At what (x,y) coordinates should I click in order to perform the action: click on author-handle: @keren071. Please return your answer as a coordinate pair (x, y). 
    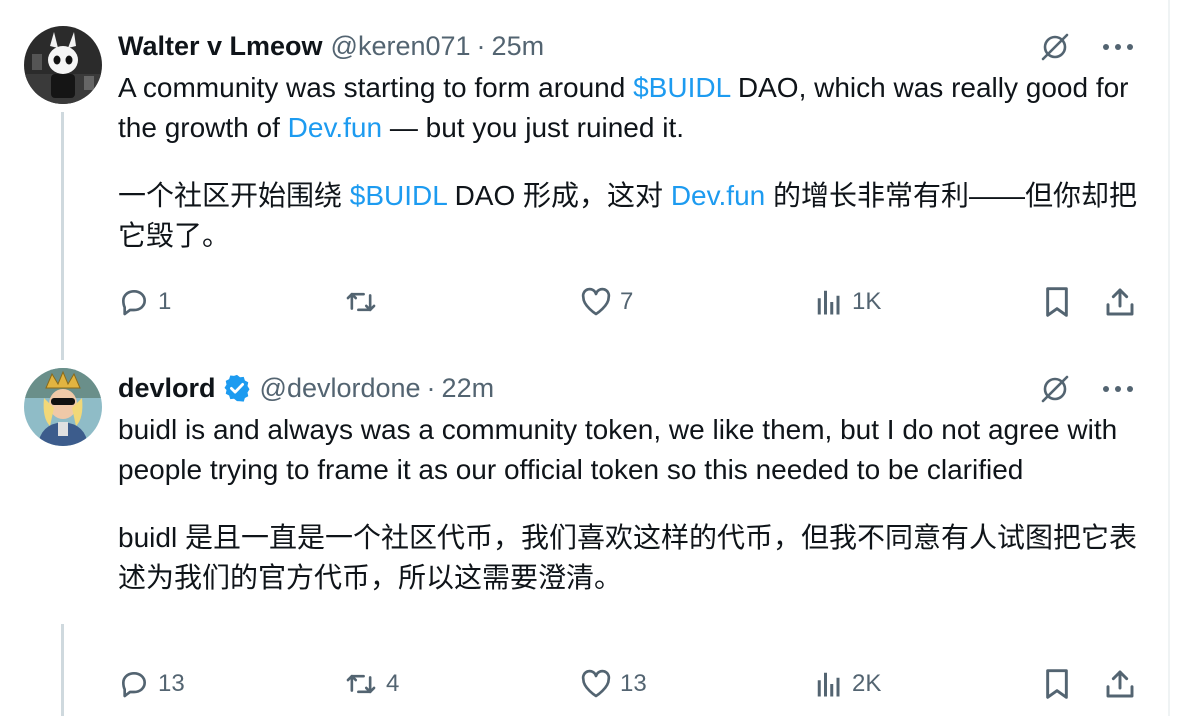
    Looking at the image, I should click on (401, 46).